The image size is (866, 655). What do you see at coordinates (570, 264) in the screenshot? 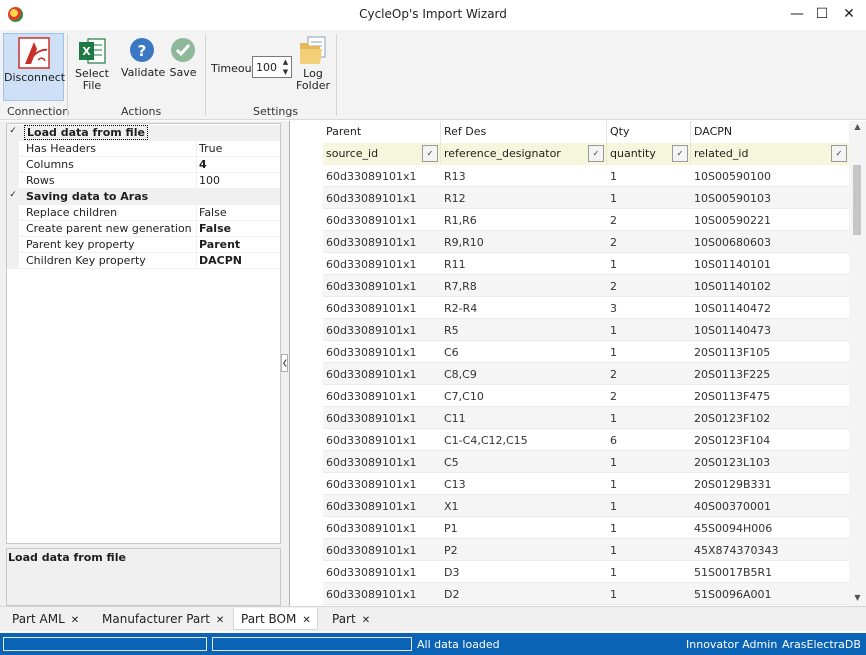
I see `table-row: 60d33089101x1 R11 1 10S01140101` at bounding box center [570, 264].